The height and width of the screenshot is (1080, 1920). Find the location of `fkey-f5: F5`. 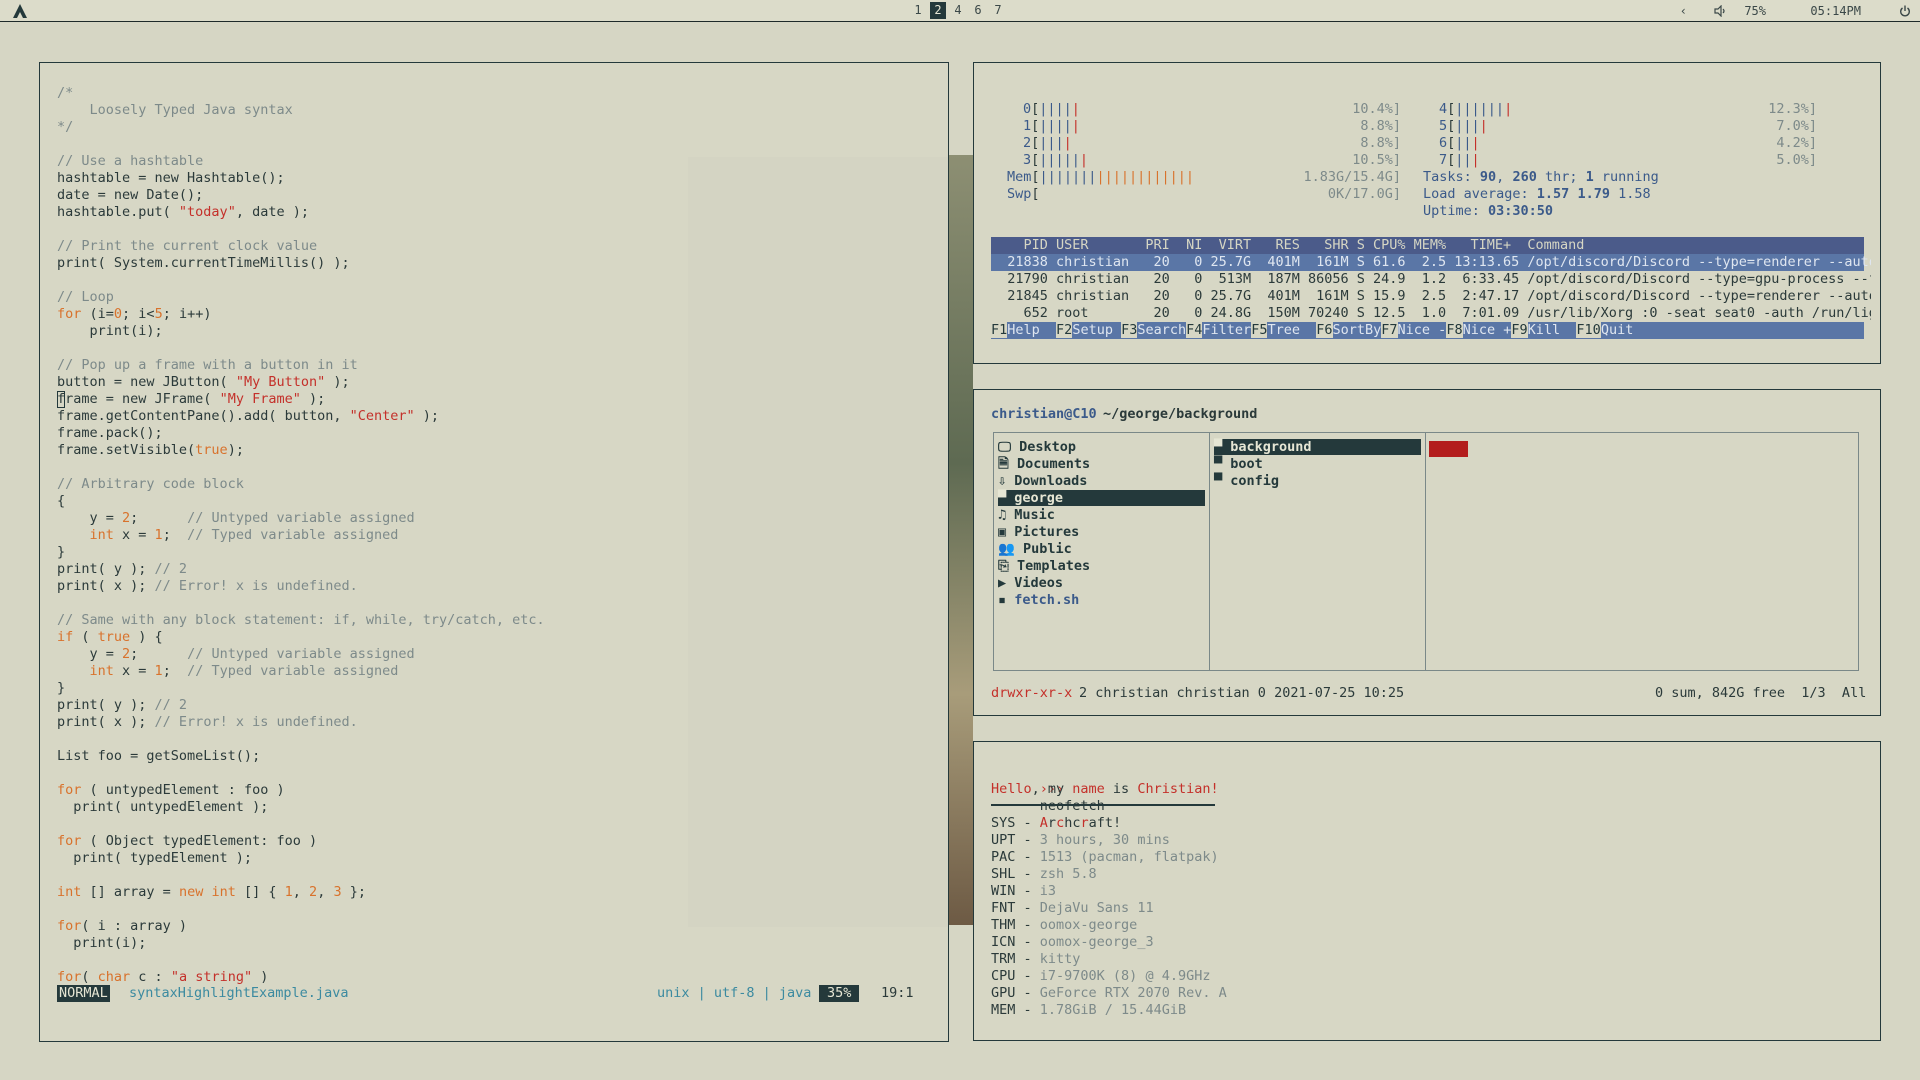

fkey-f5: F5 is located at coordinates (1259, 330).